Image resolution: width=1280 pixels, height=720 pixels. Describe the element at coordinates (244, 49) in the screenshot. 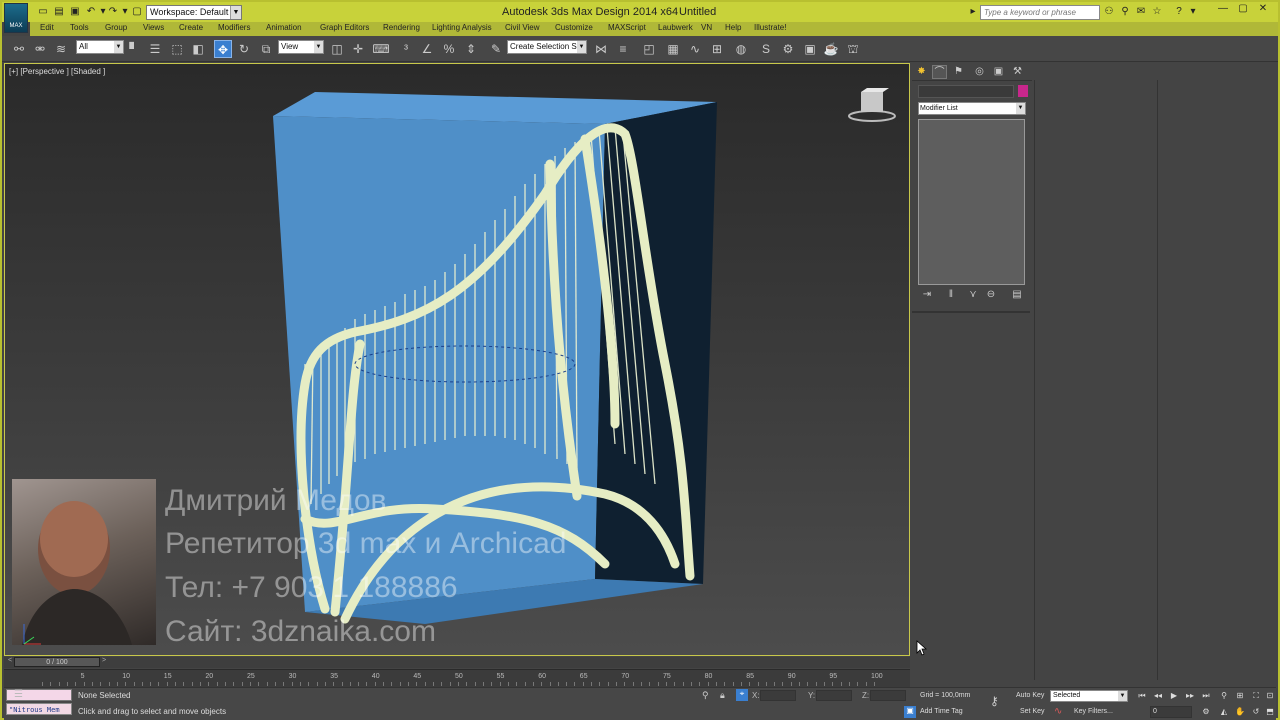

I see `select-and-rotate-icon: ↻` at that location.